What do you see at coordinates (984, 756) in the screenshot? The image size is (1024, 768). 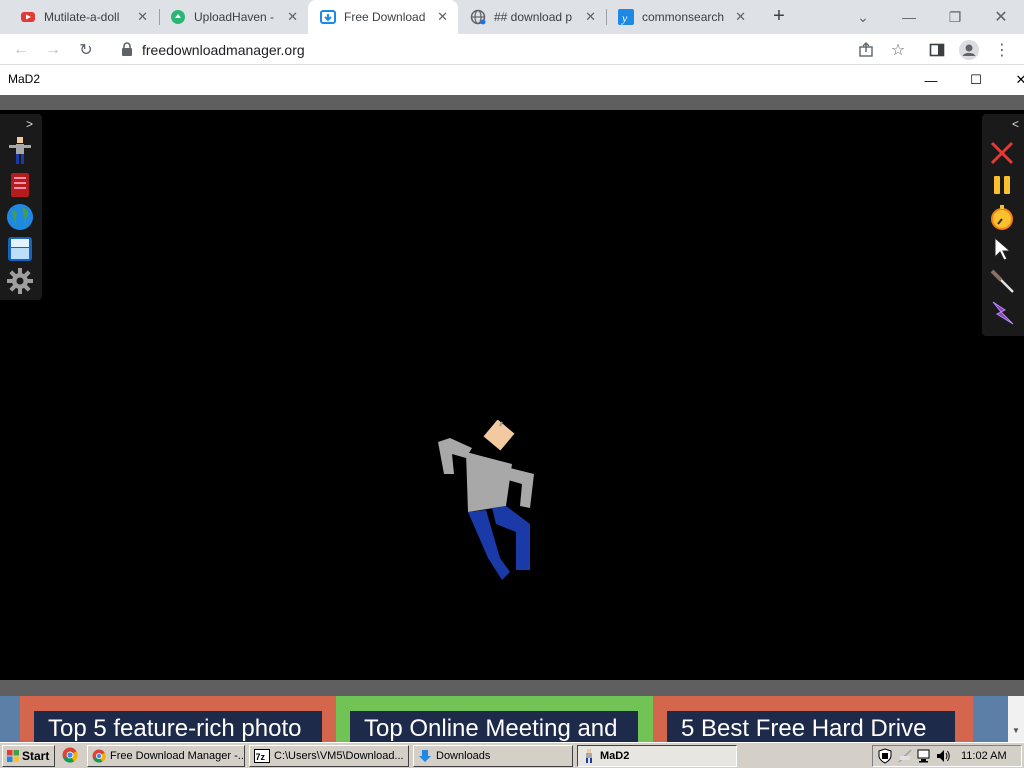 I see `clock-time: 11:02 AM` at bounding box center [984, 756].